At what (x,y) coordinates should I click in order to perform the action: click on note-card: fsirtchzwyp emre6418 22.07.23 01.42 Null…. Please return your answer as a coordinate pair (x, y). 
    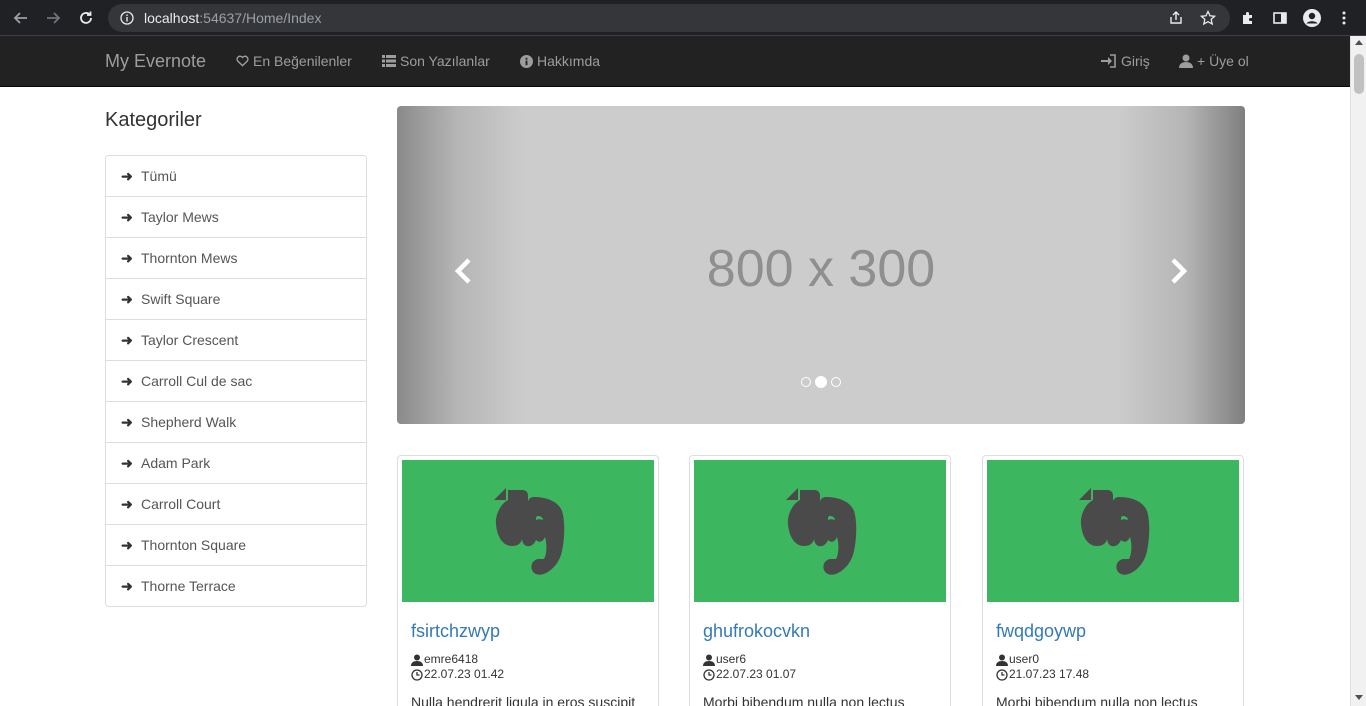
    Looking at the image, I should click on (528, 580).